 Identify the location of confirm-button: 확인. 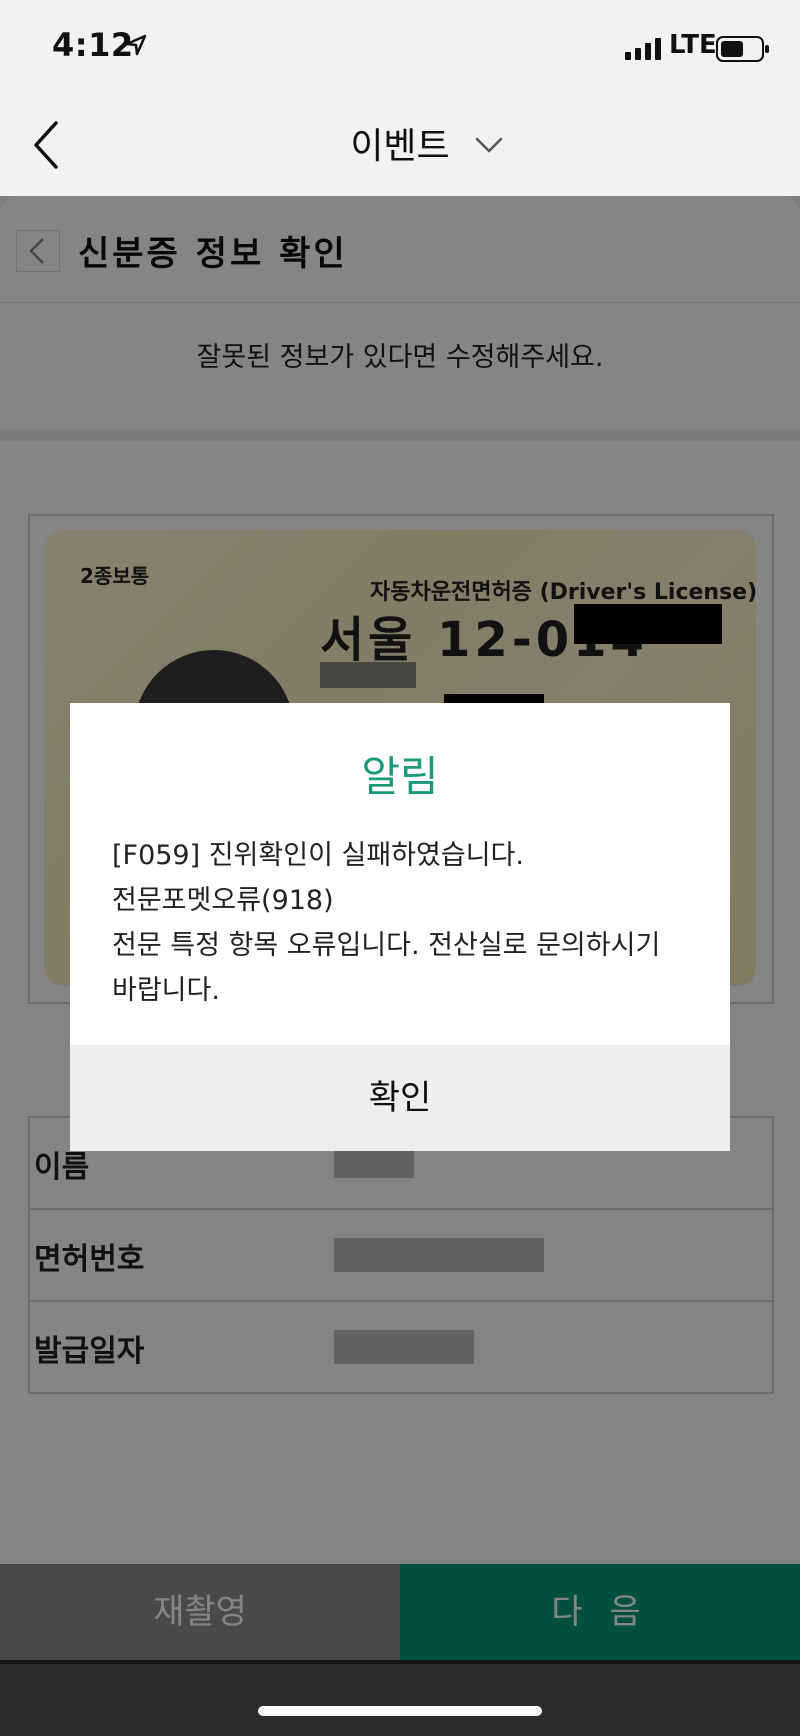
(400, 1098).